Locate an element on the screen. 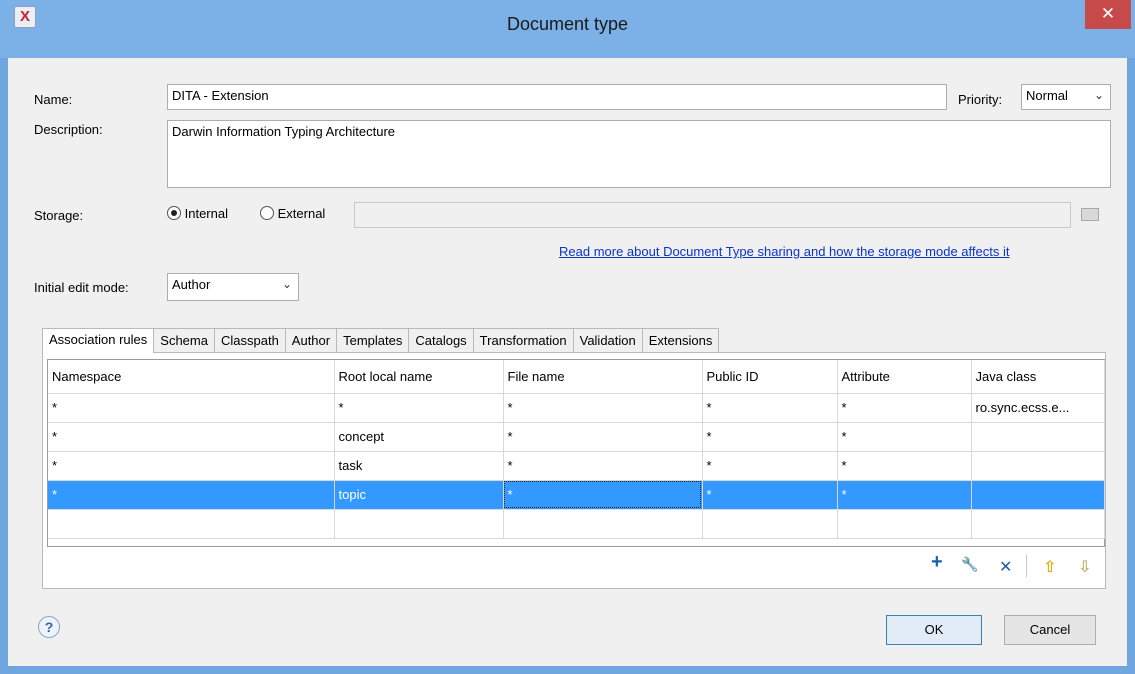  dialog-title: Document type is located at coordinates (567, 24).